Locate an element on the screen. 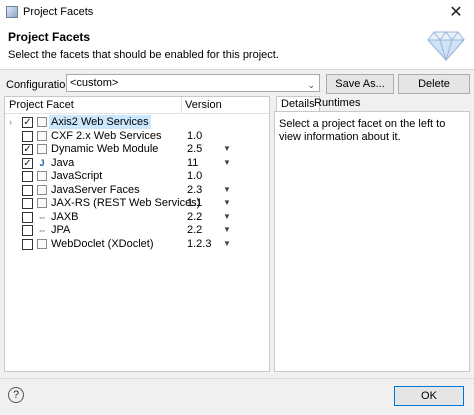  title-bar: Project Facets ✕ is located at coordinates (237, 12).